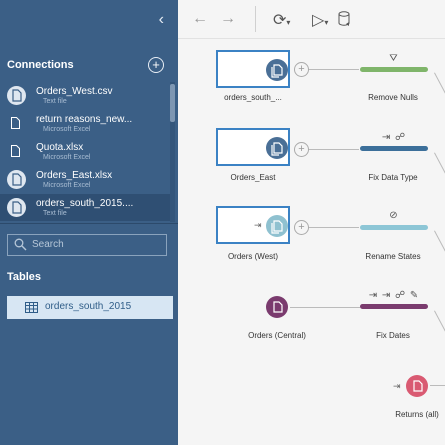 This screenshot has width=445, height=445. I want to click on connection-item: Quota.xlsx Microsoft Excel, so click(85, 151).